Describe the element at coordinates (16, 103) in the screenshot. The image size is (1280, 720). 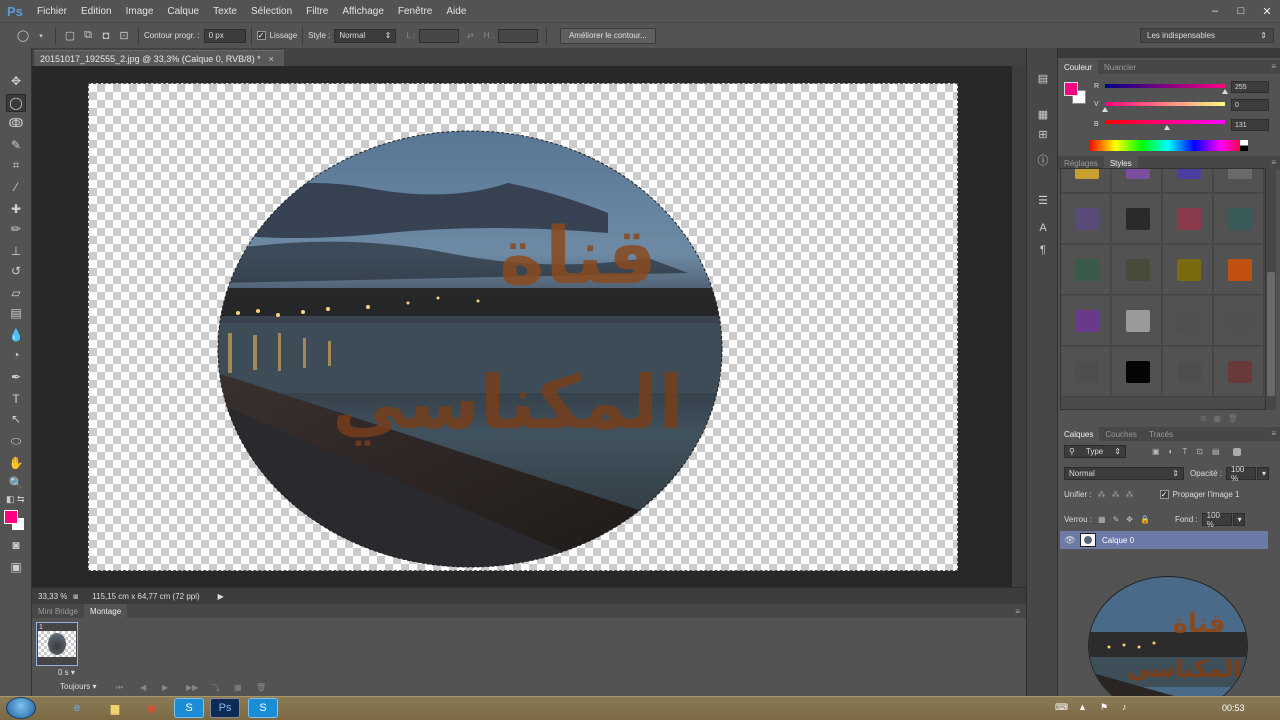
I see `elliptical-marquee-icon: ◯` at that location.